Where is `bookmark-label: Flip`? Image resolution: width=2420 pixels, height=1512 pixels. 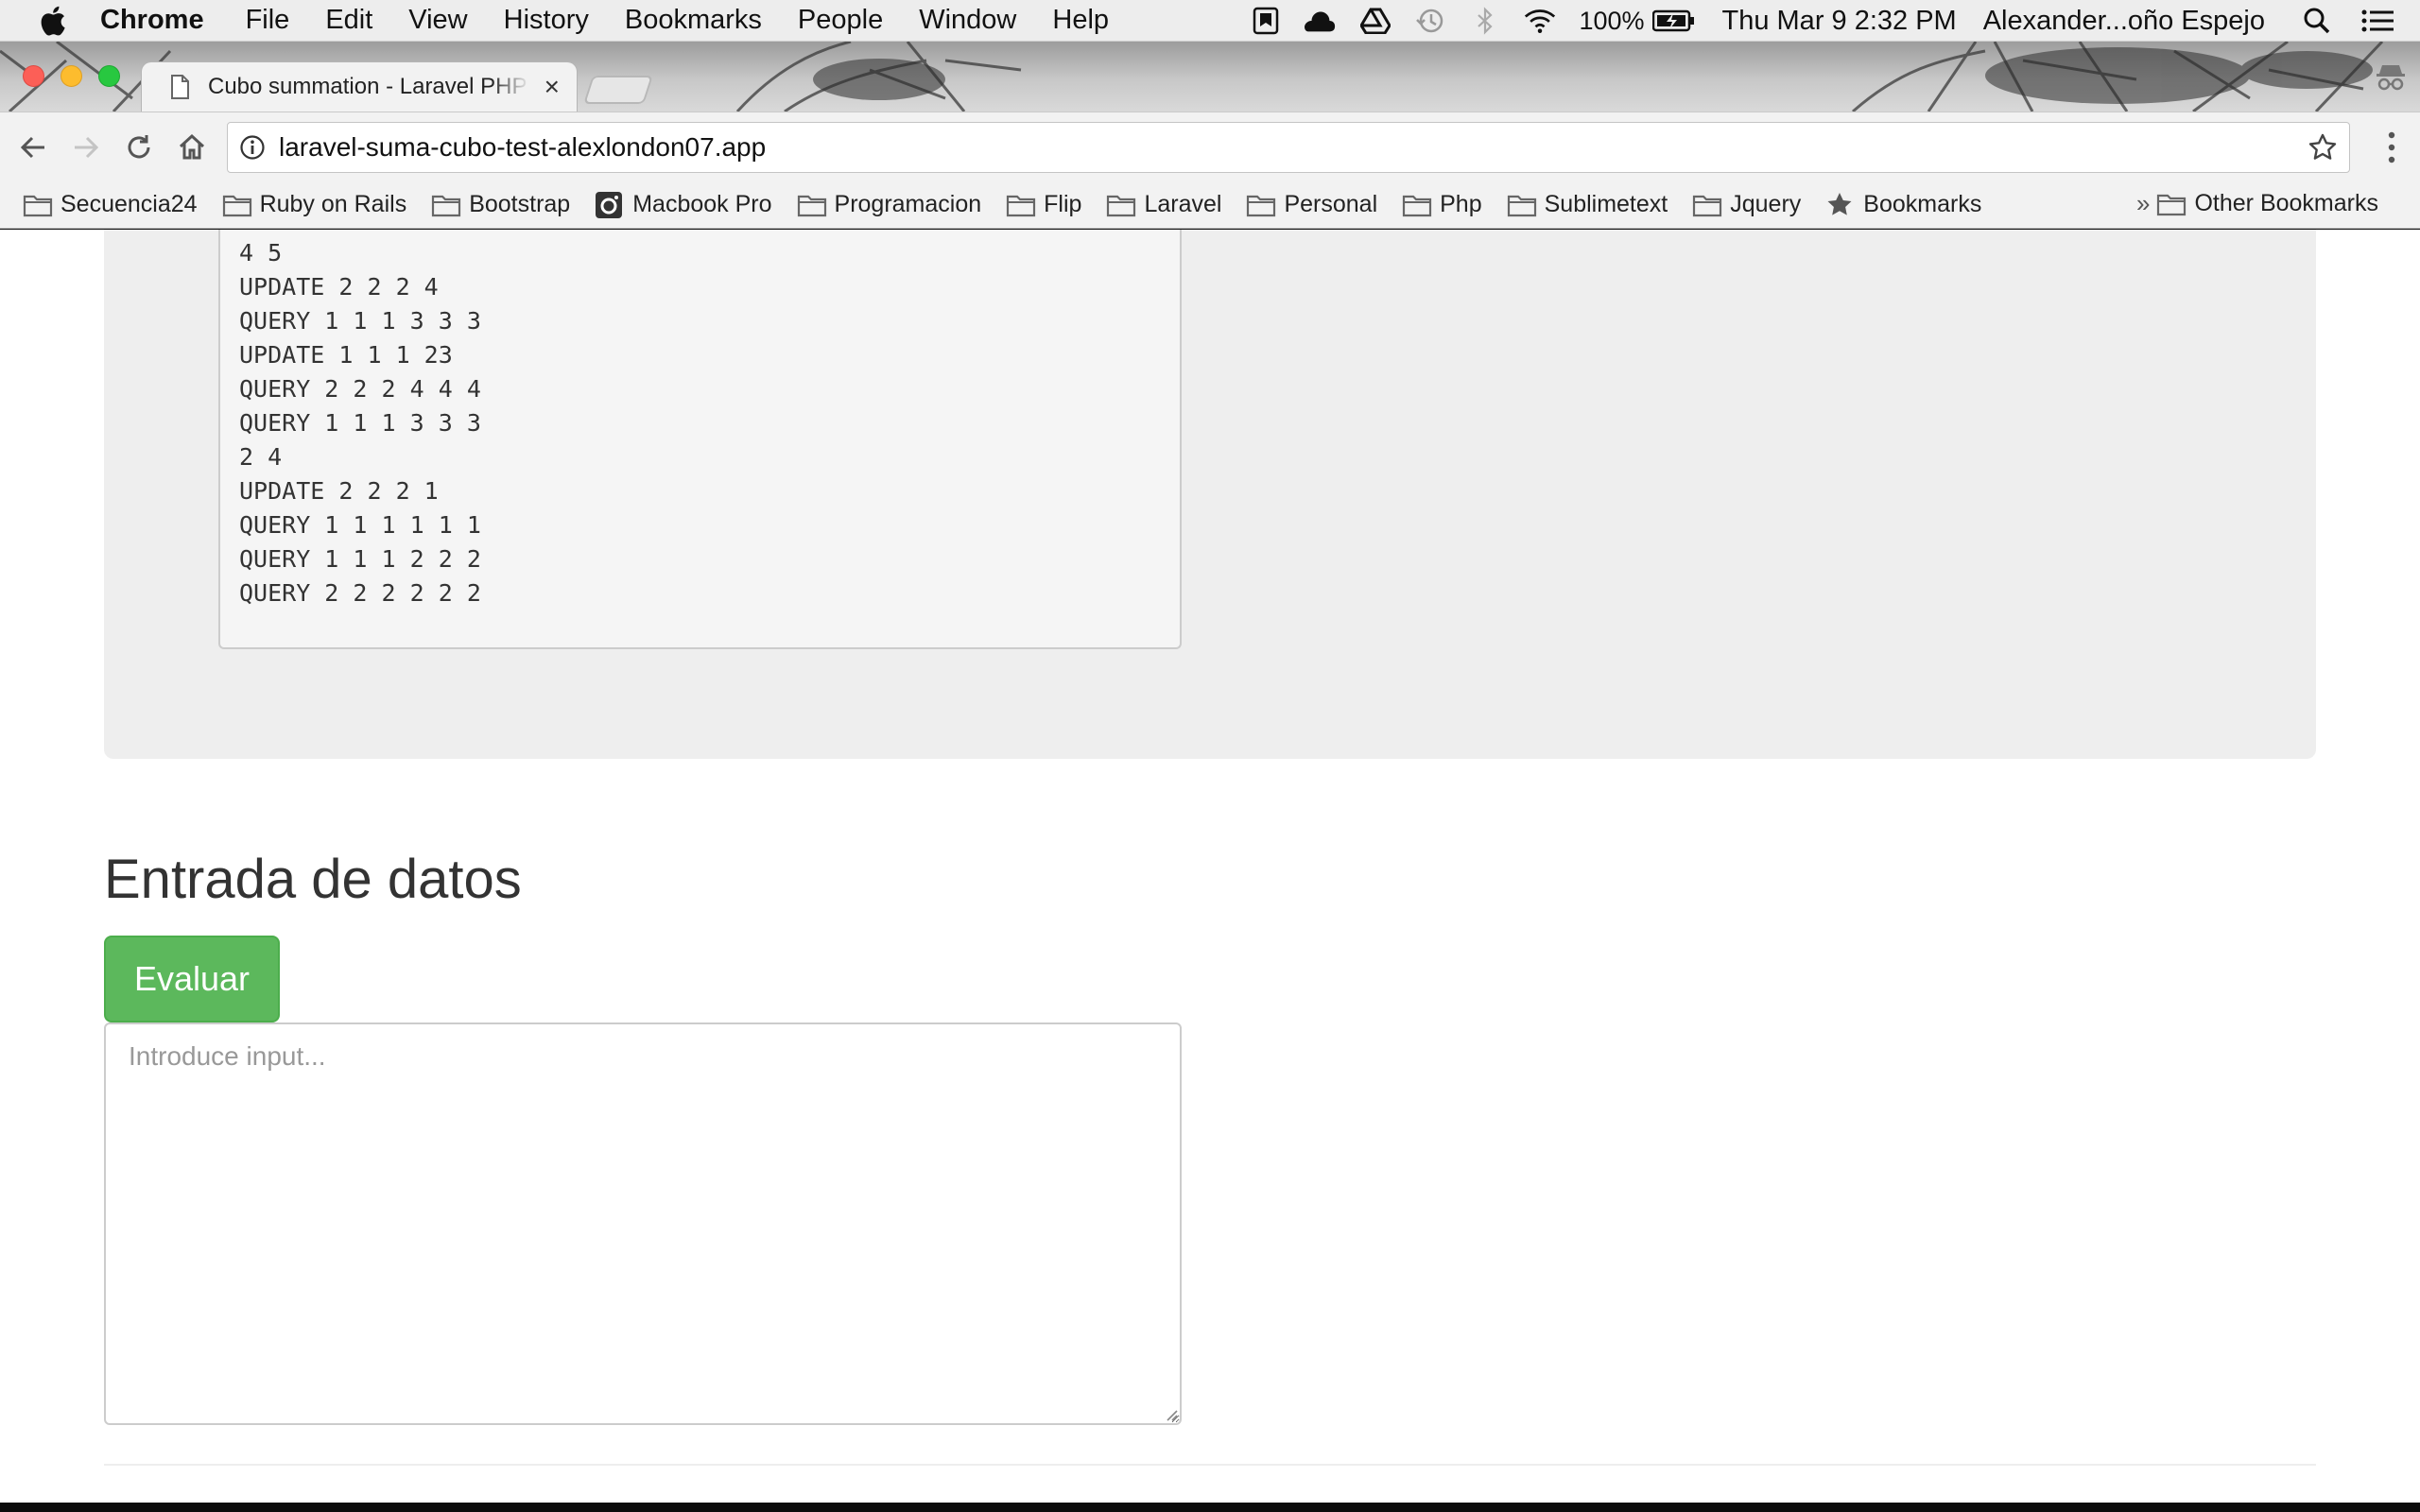
bookmark-label: Flip is located at coordinates (1063, 204).